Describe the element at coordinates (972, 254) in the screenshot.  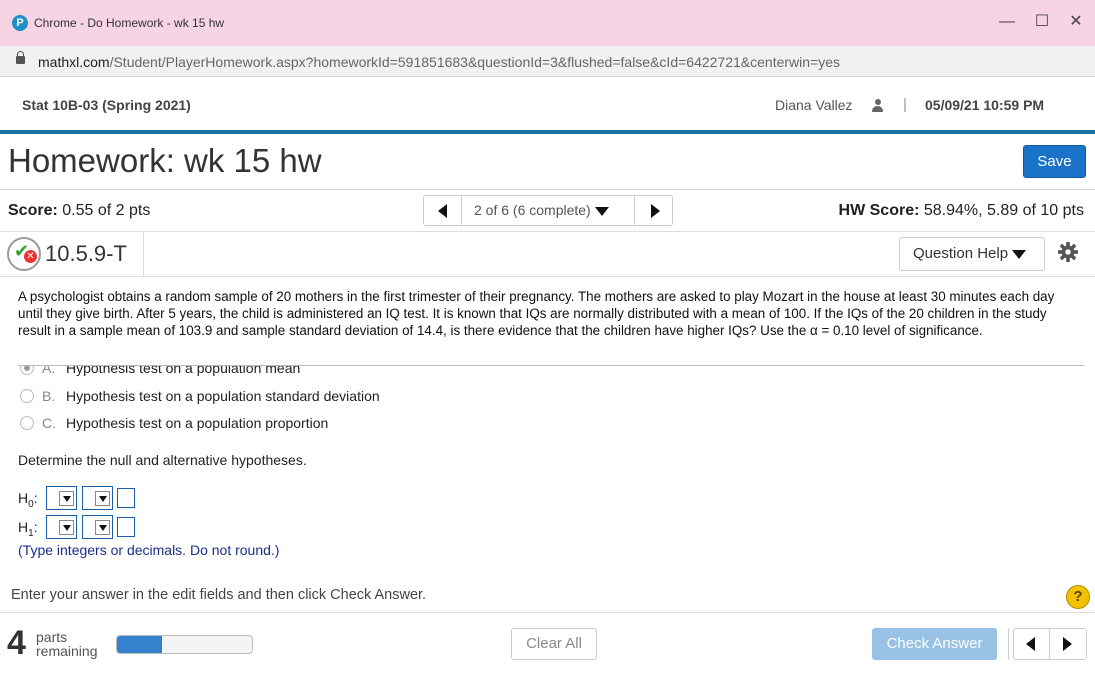
I see `question-help-button: Question Help` at that location.